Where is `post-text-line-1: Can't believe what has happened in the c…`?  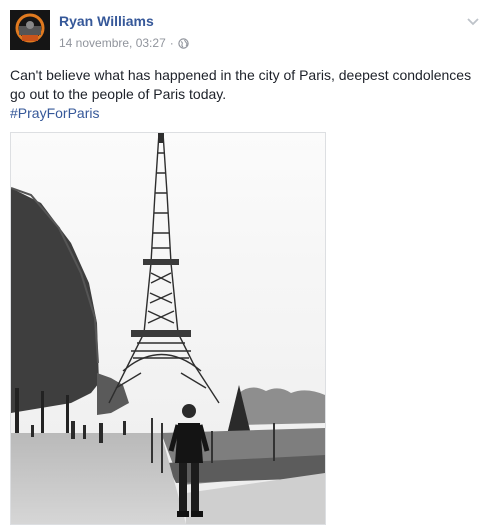
post-text-line-1: Can't believe what has happened in the c… is located at coordinates (241, 75).